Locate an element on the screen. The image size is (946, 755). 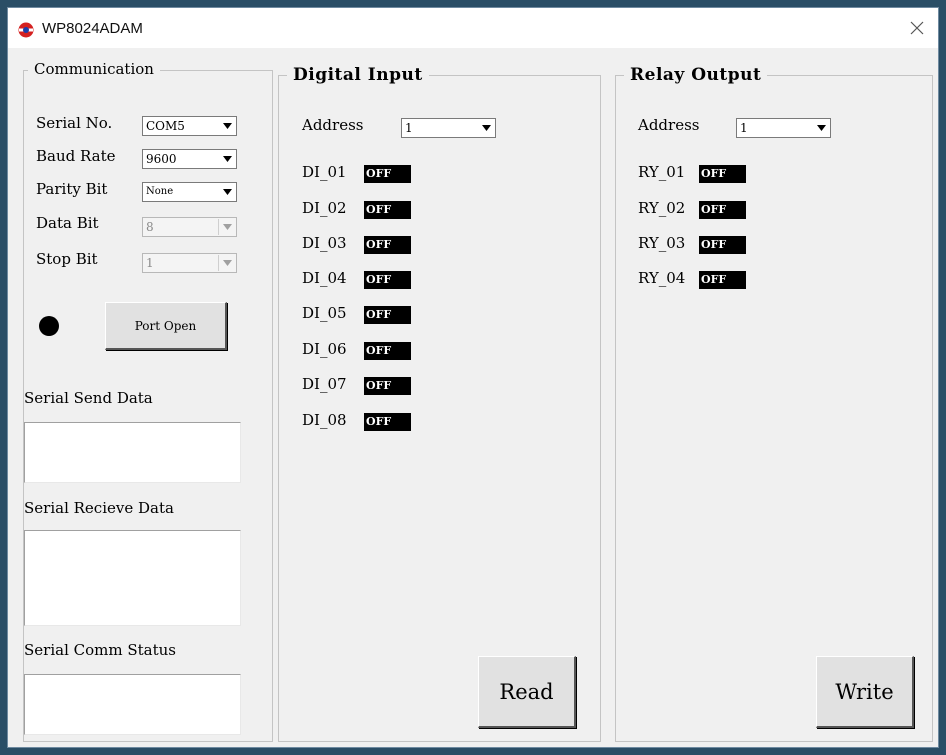
di-channel-label: DI_01 is located at coordinates (324, 172).